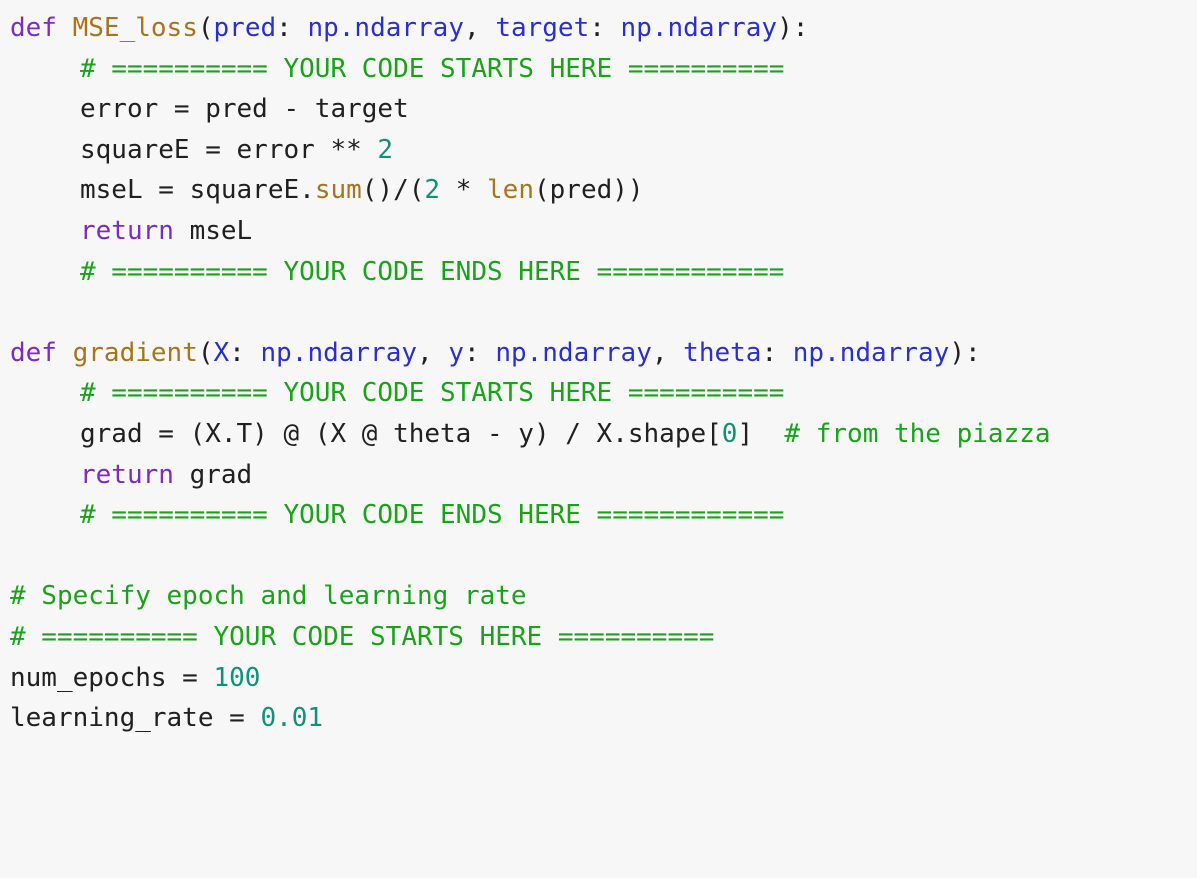  I want to click on code-text: error = pred - target, so click(244, 109).